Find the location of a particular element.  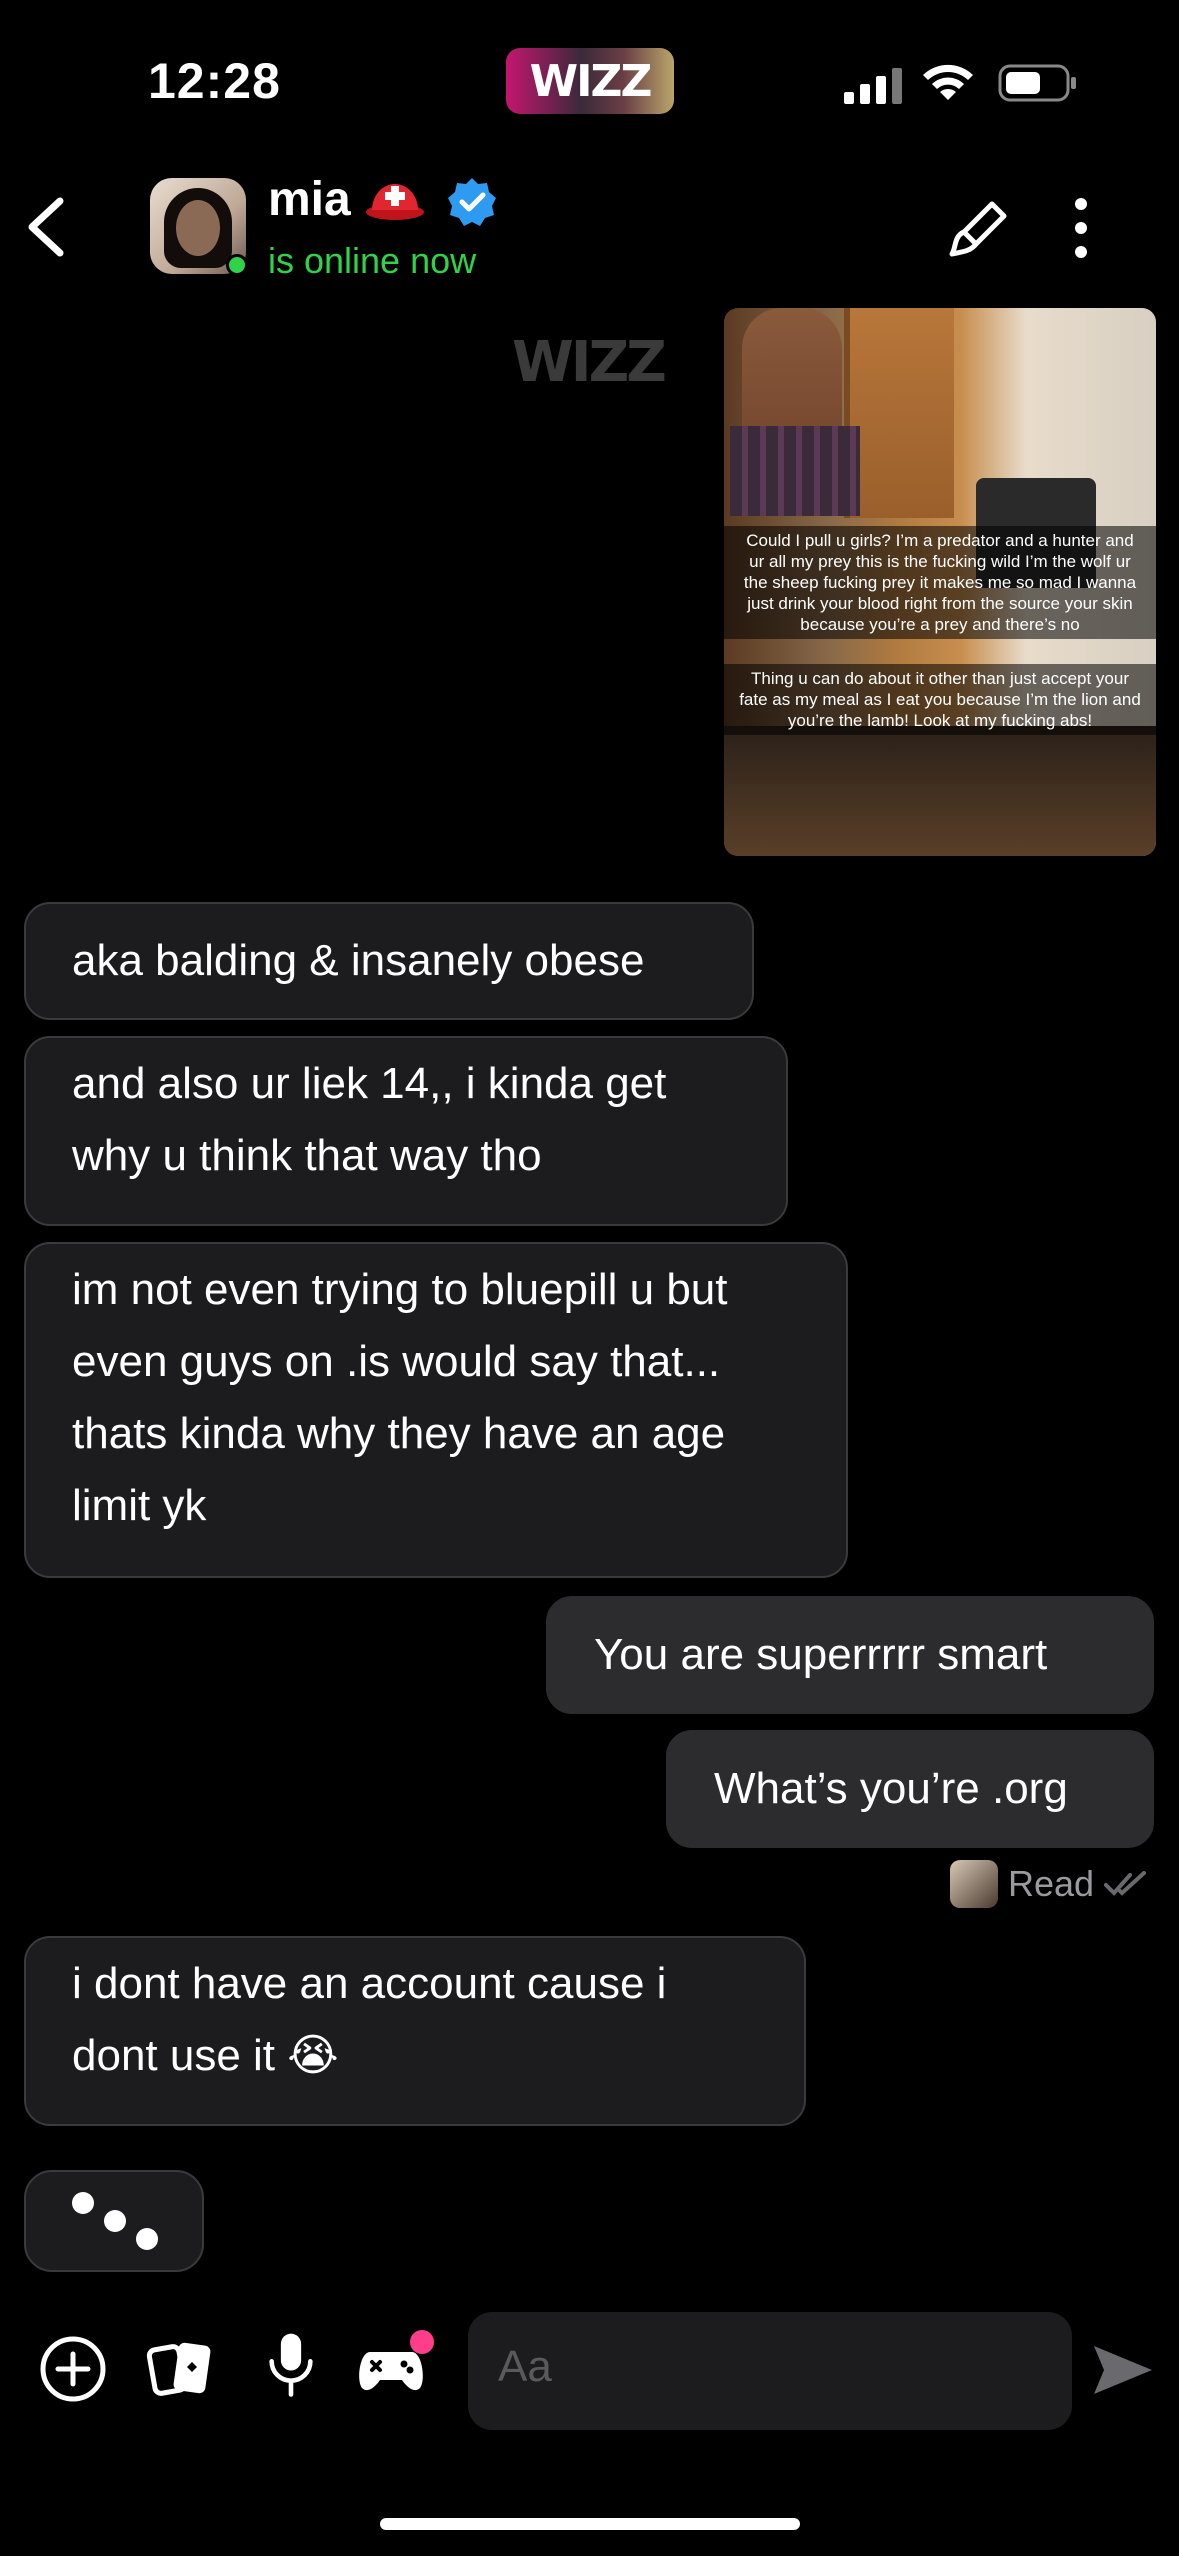

brush-icon is located at coordinates (980, 228).